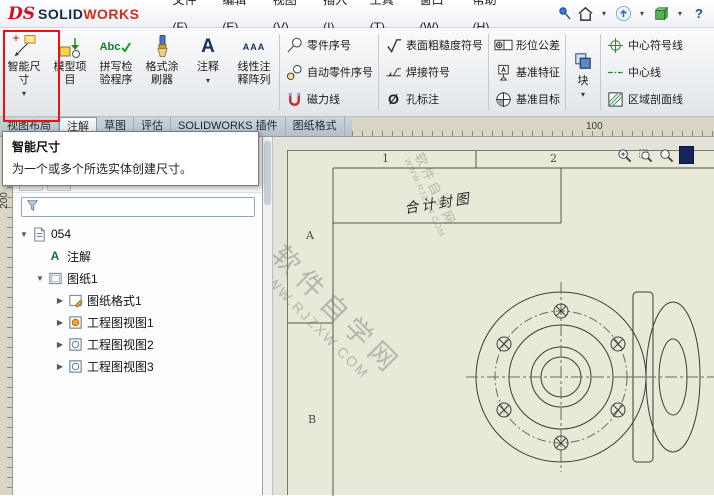 Image resolution: width=714 pixels, height=496 pixels. What do you see at coordinates (444, 46) in the screenshot?
I see `button-label: 表面粗糙度符号` at bounding box center [444, 46].